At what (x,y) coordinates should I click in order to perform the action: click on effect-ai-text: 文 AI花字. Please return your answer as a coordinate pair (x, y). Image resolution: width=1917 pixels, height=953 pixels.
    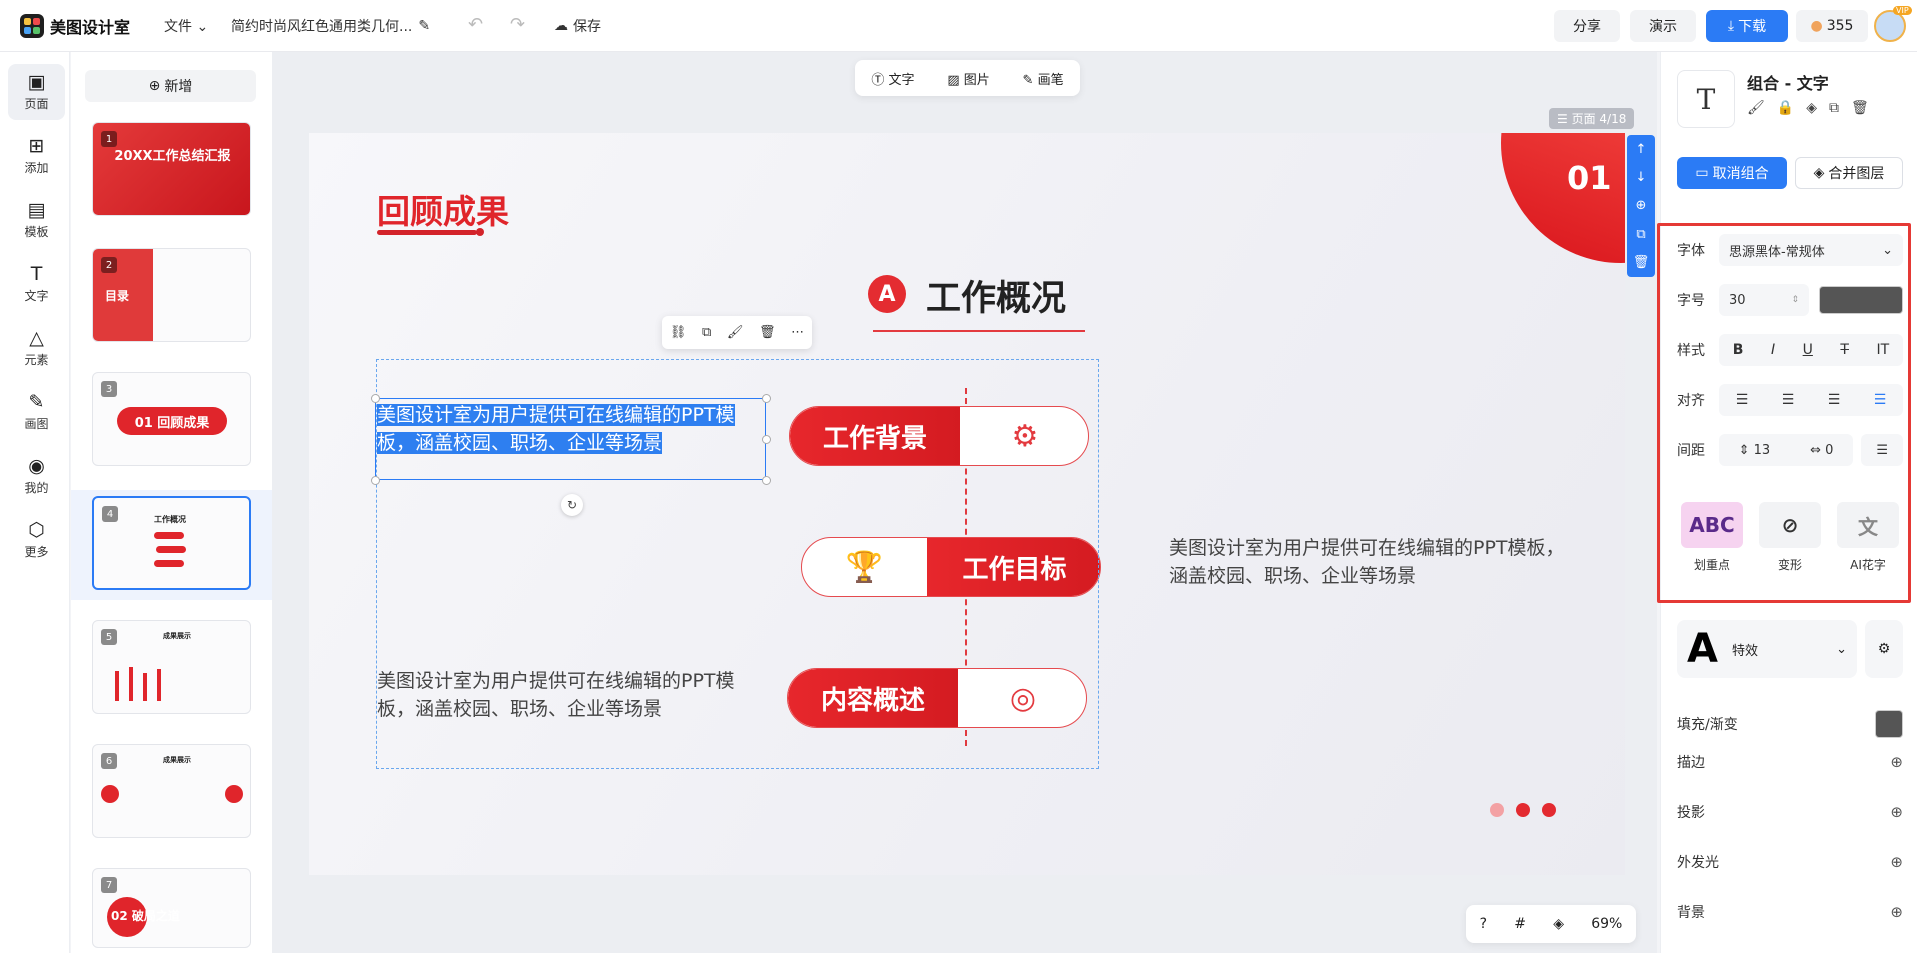
    Looking at the image, I should click on (1868, 537).